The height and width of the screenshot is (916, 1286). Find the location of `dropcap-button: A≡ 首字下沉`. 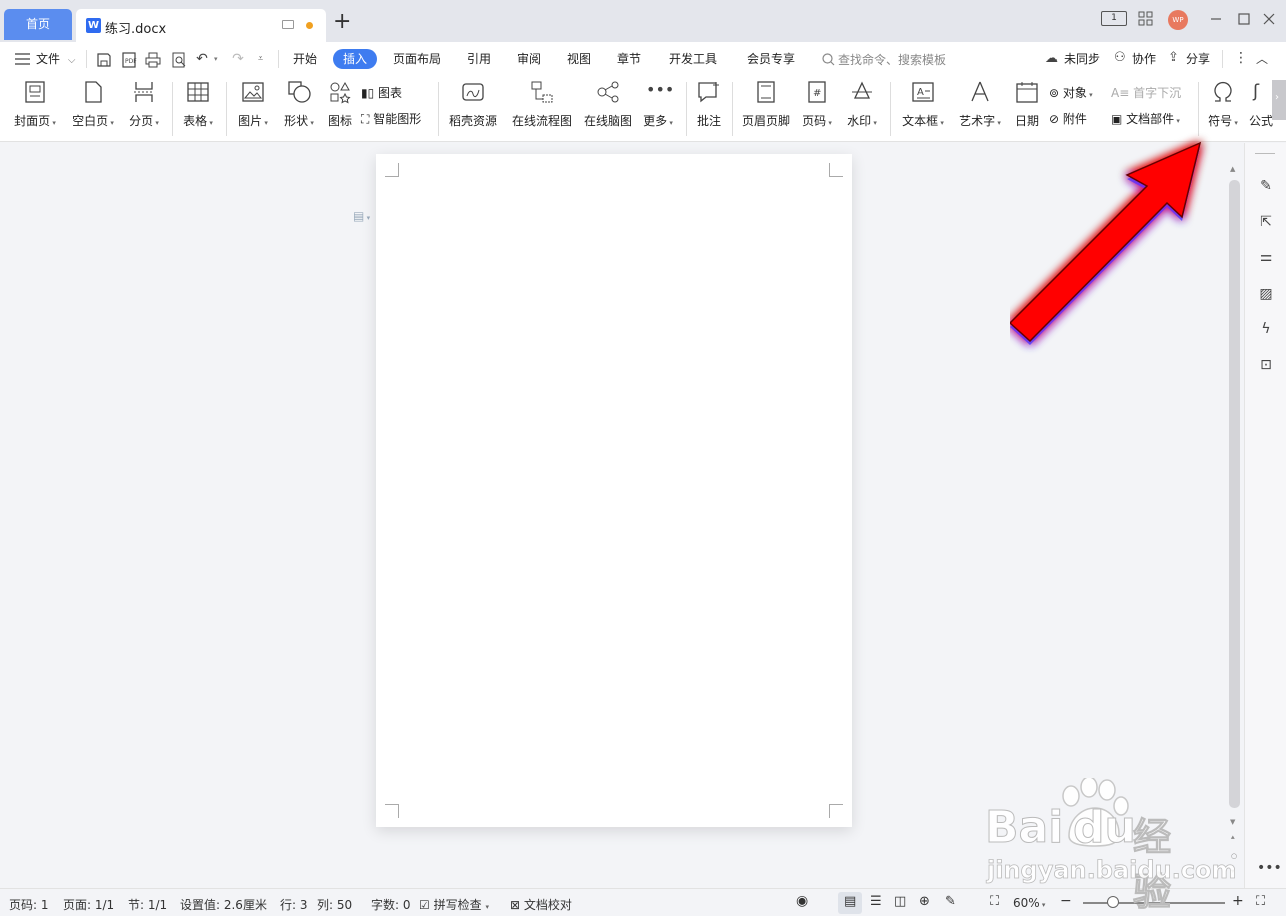

dropcap-button: A≡ 首字下沉 is located at coordinates (1146, 92).